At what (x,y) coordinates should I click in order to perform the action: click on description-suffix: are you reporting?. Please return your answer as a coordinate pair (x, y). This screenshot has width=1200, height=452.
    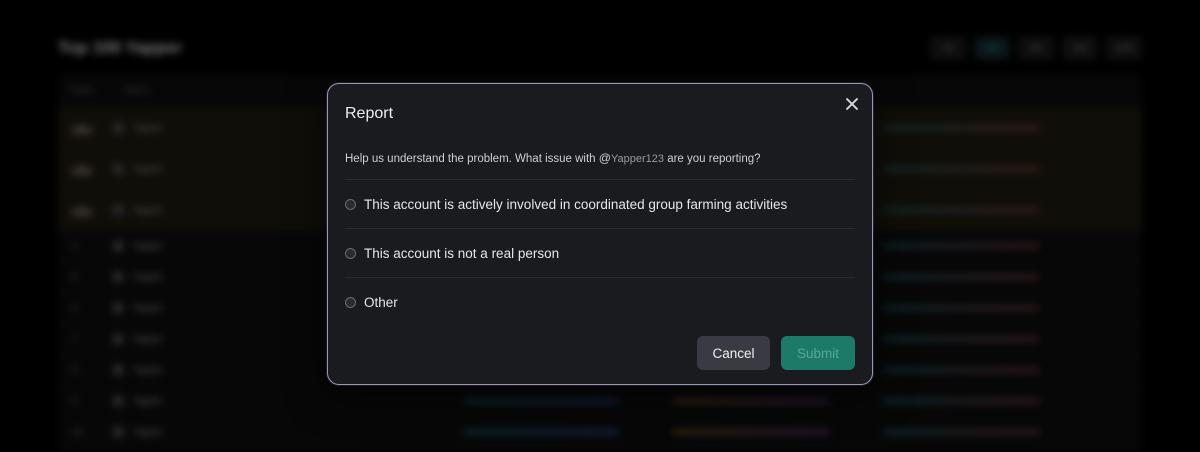
    Looking at the image, I should click on (714, 159).